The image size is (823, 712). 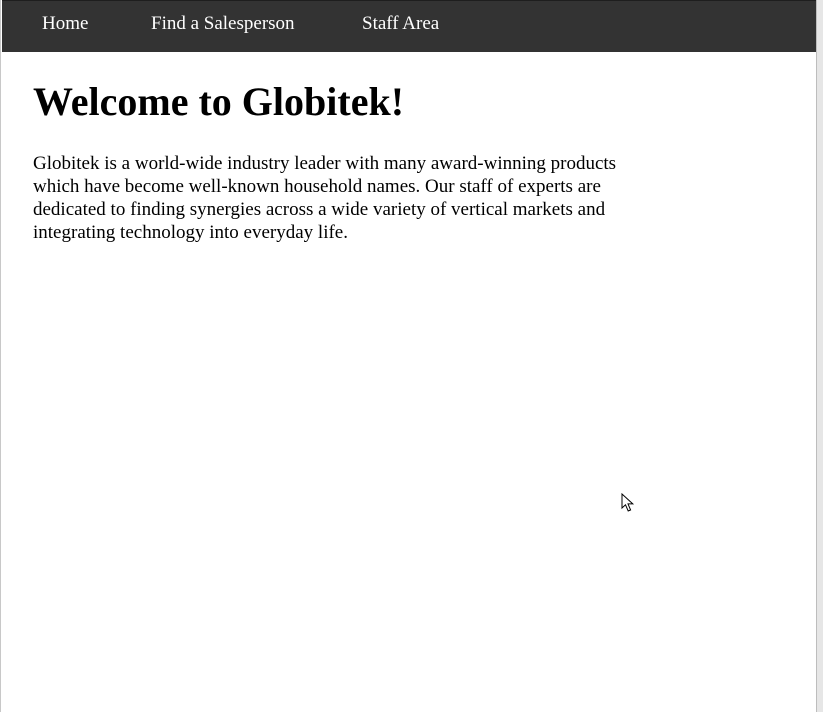 What do you see at coordinates (219, 101) in the screenshot?
I see `page-title: Welcome to Globitek!` at bounding box center [219, 101].